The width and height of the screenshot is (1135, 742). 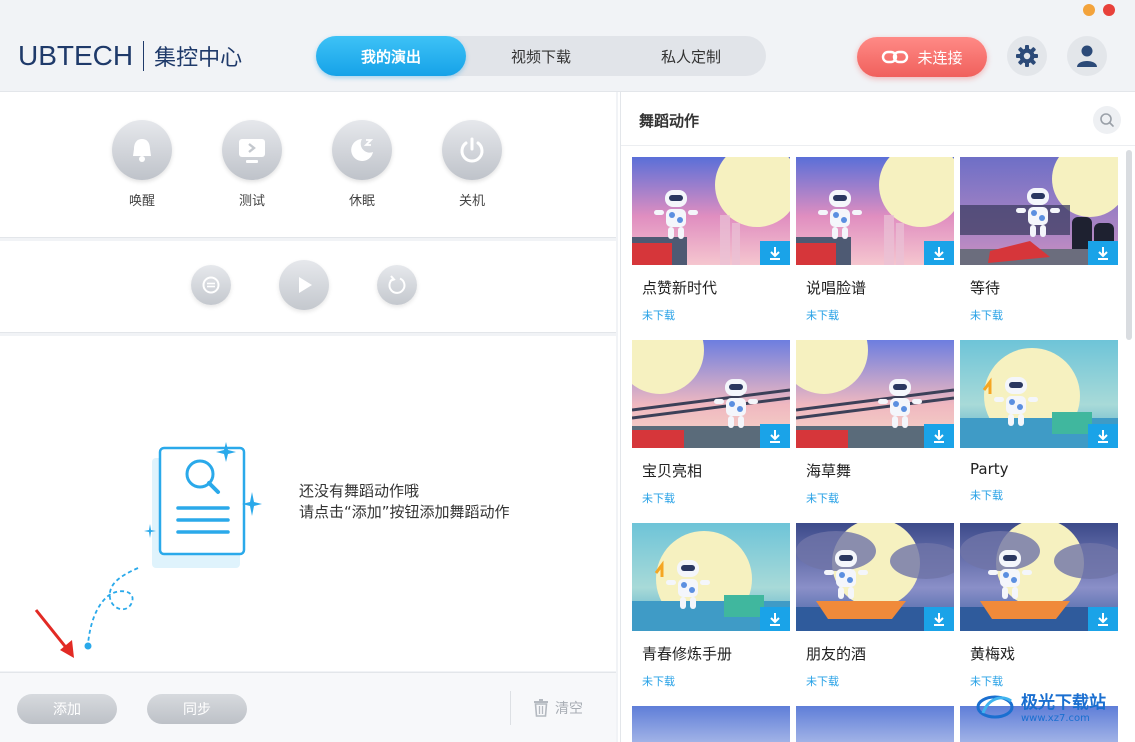 I want to click on test-label: 测试, so click(x=251, y=201).